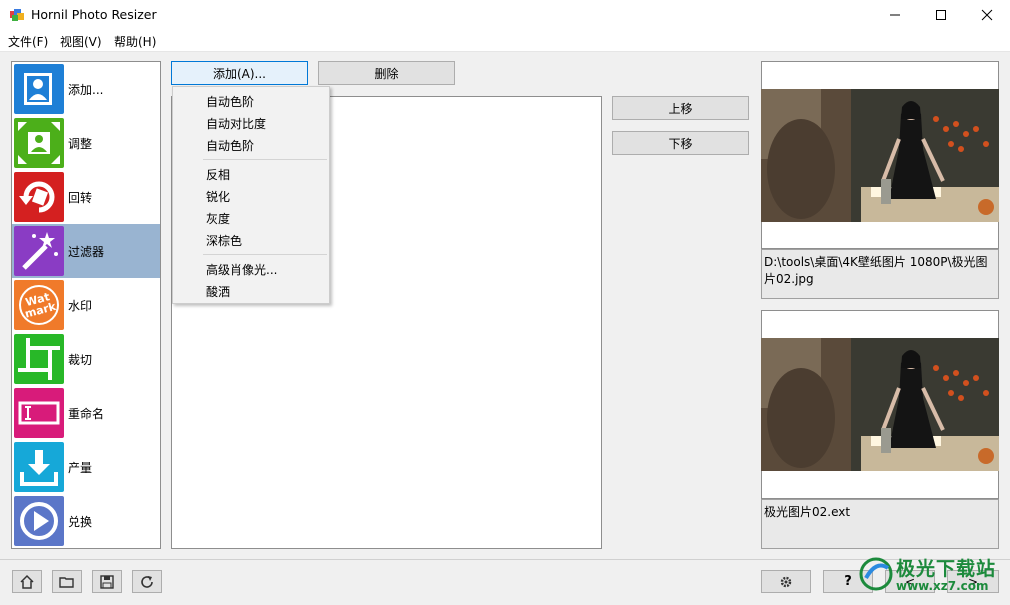 The width and height of the screenshot is (1010, 605). Describe the element at coordinates (80, 306) in the screenshot. I see `sidebar-item-label: 水印` at that location.